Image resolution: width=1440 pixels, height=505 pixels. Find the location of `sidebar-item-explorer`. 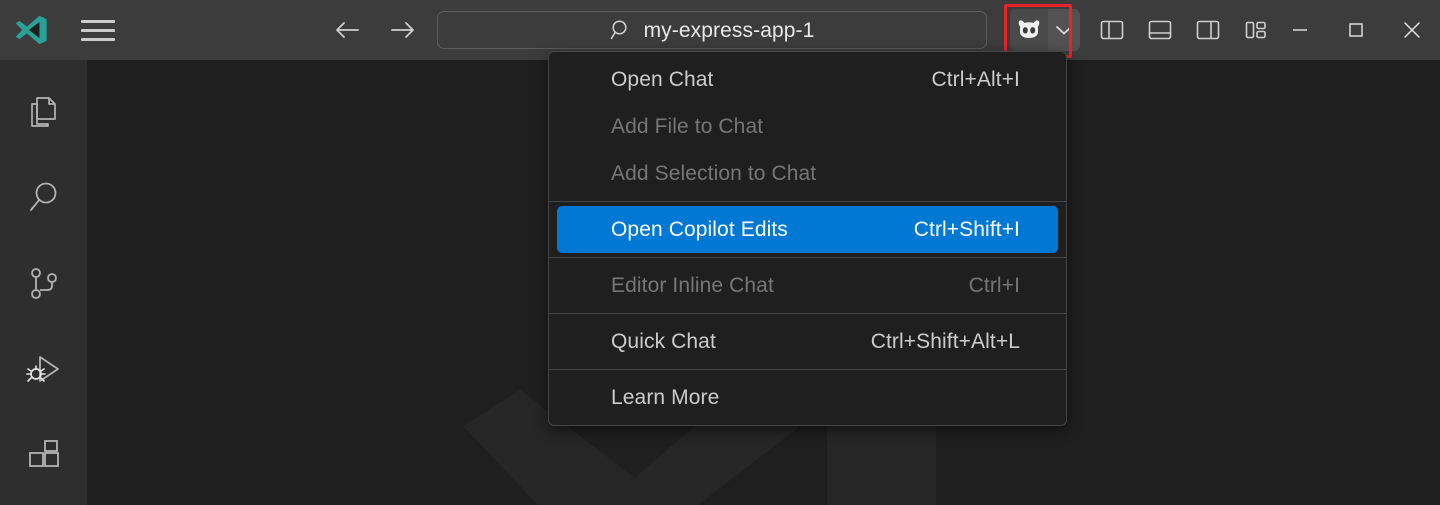

sidebar-item-explorer is located at coordinates (43, 112).